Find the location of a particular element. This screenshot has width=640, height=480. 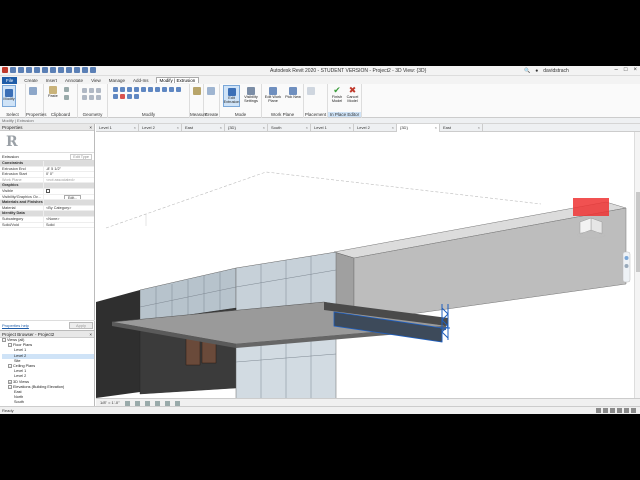

property-value: <None> is located at coordinates (69, 219).